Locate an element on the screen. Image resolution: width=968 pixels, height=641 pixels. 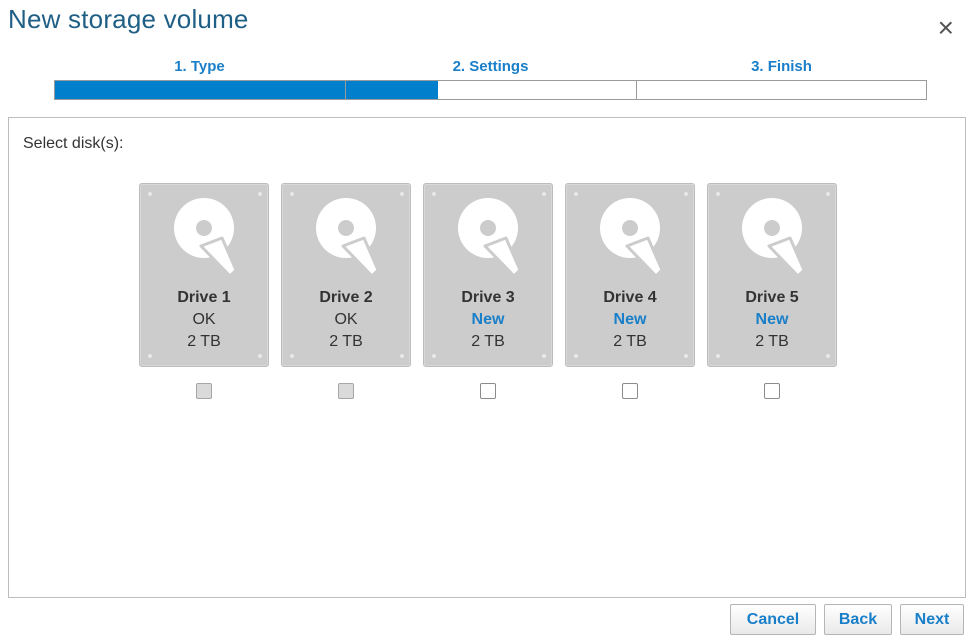
drive-item: Drive 4 New 2 TB is located at coordinates (630, 291).